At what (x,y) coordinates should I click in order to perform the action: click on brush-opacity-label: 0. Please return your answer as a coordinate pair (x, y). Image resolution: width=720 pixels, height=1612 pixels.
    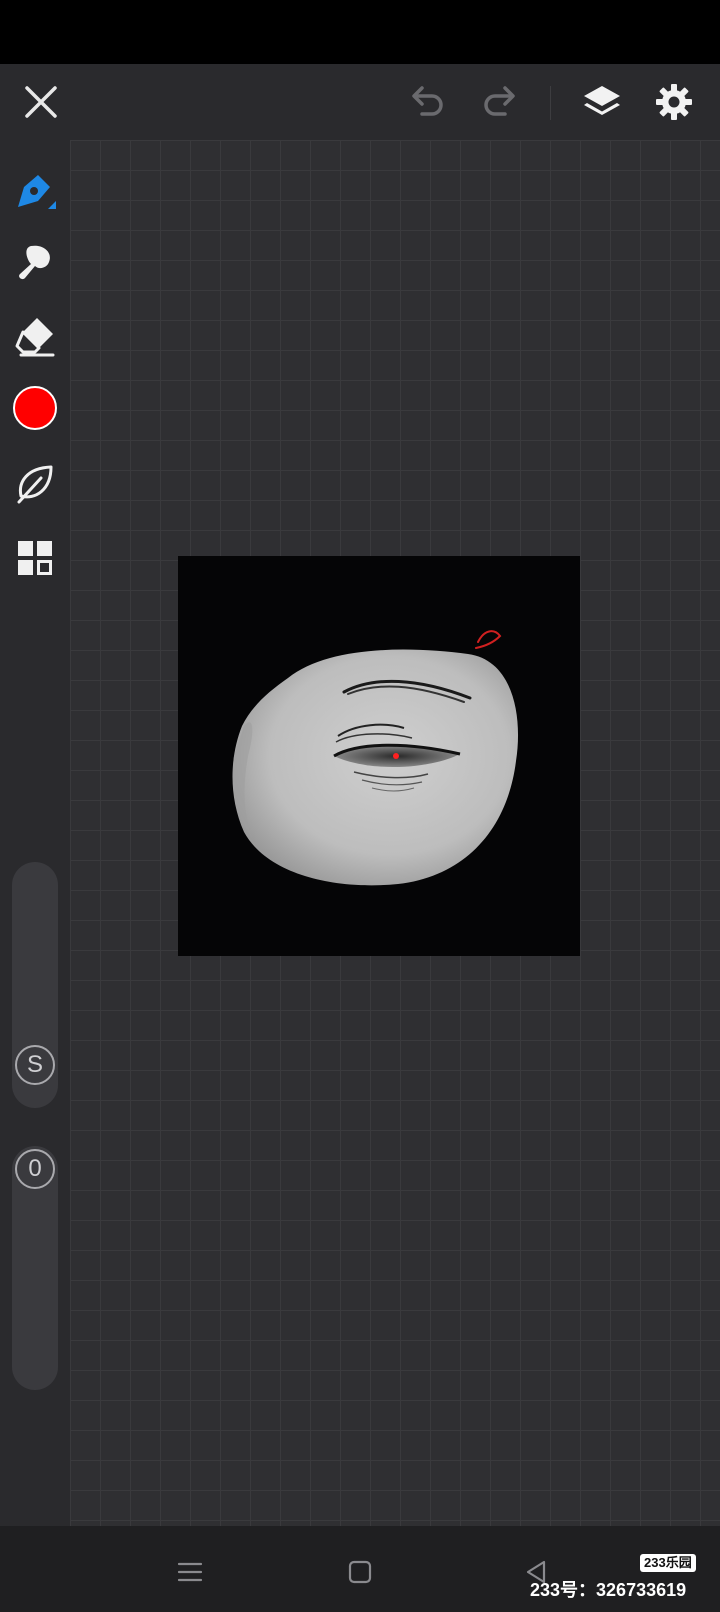
    Looking at the image, I should click on (35, 1169).